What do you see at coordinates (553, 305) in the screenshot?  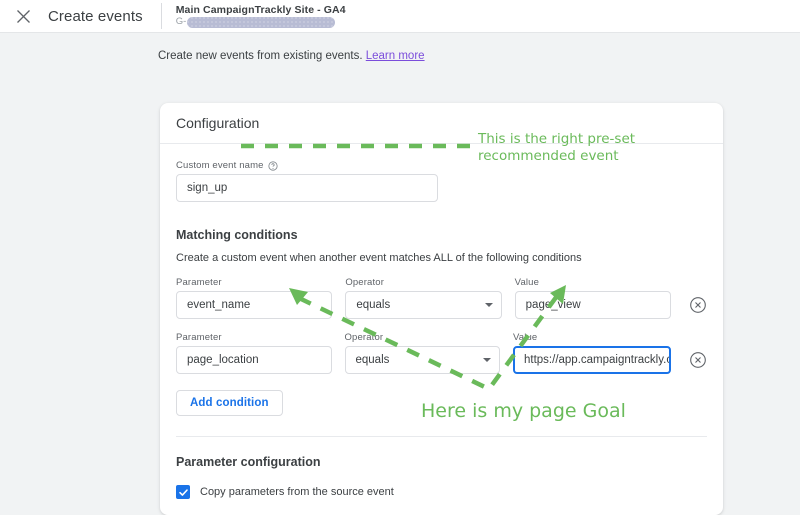 I see `value-text-0: page_view` at bounding box center [553, 305].